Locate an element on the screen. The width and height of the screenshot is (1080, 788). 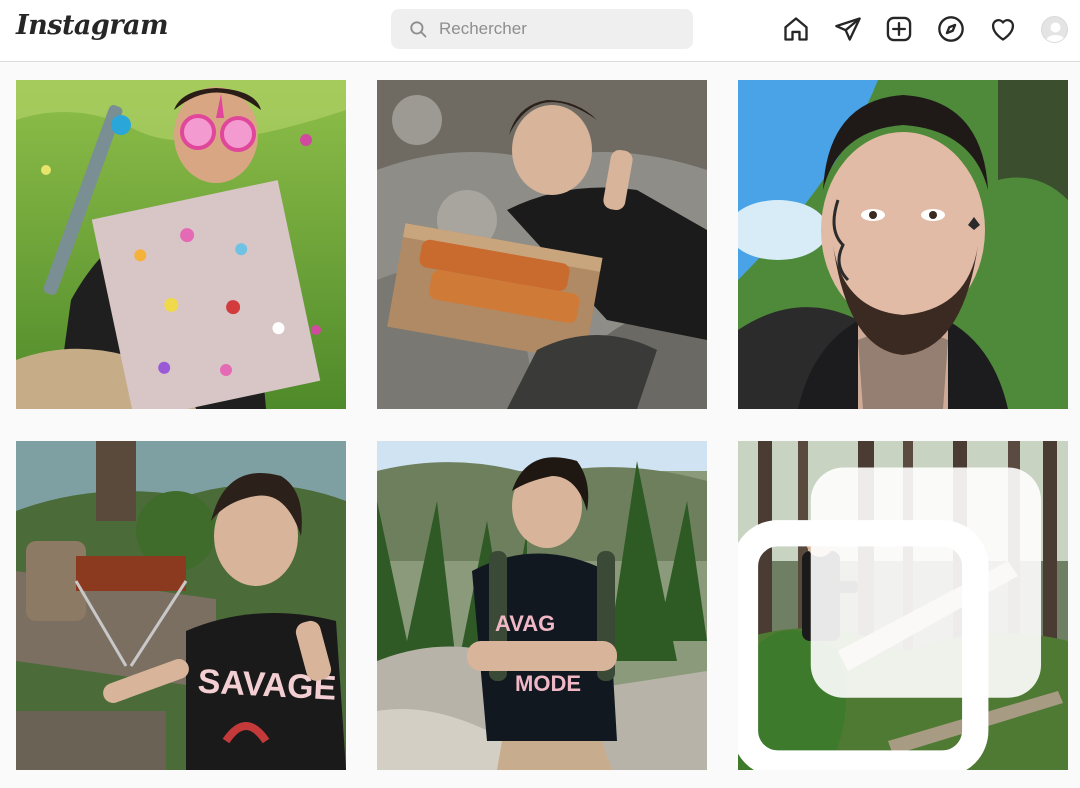
post-thumbnail: AVAG MODE is located at coordinates (542, 605).